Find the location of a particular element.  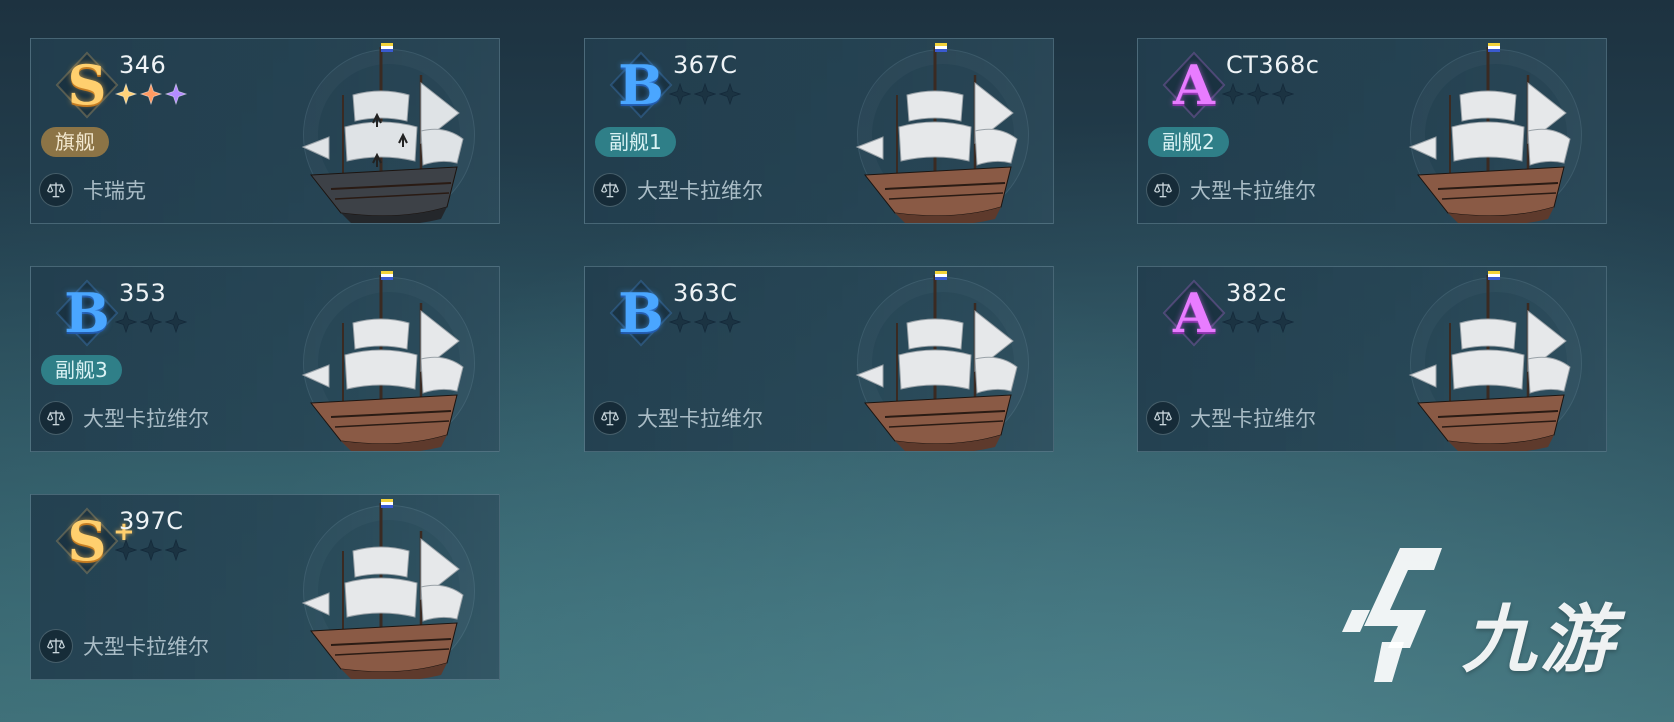

ship-id: 363C is located at coordinates (705, 293).